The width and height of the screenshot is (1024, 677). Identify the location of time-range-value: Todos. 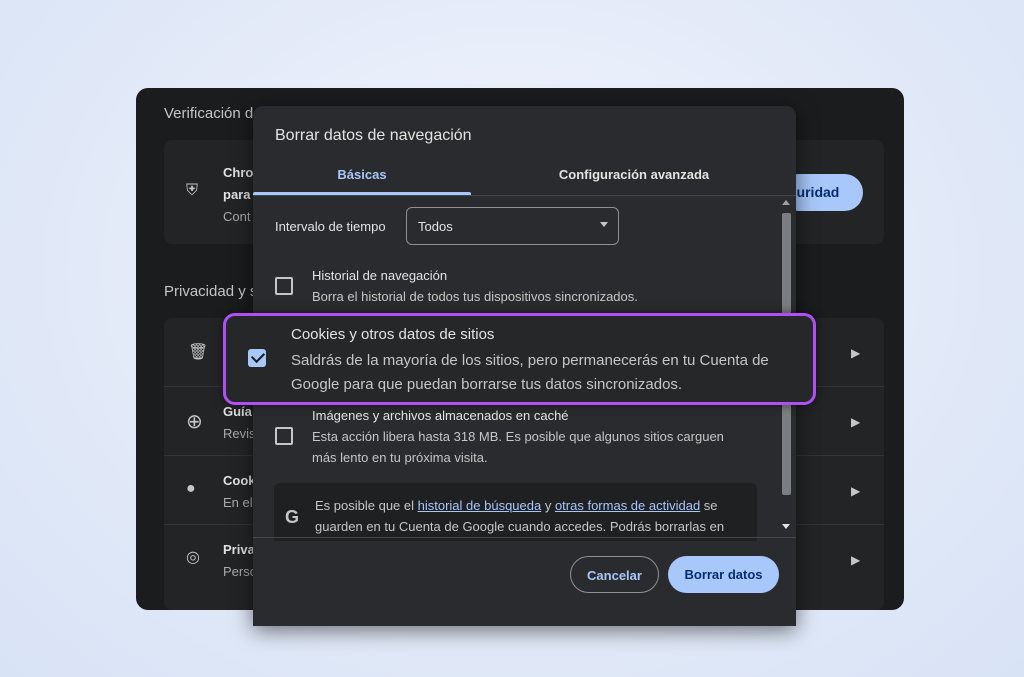
(435, 226).